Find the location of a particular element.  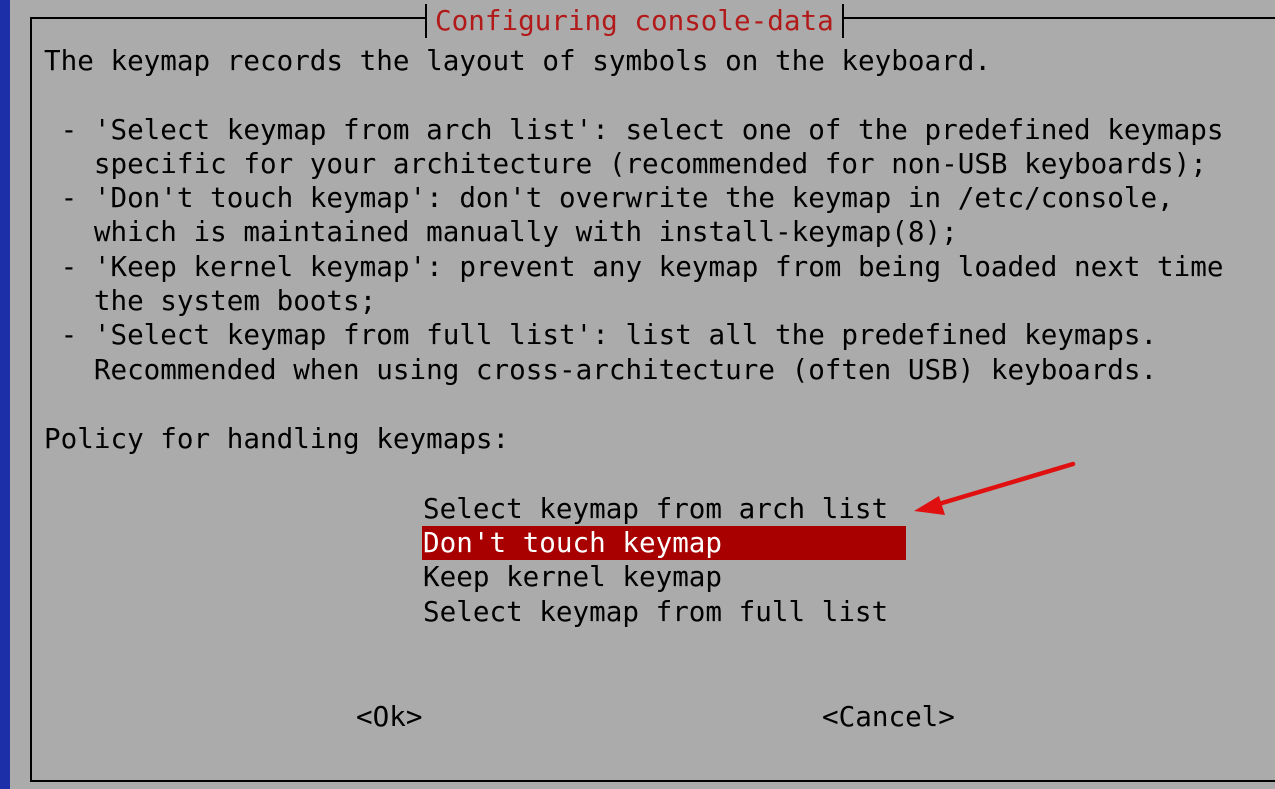

dialog-title-box: Configuring console-data is located at coordinates (634, 21).